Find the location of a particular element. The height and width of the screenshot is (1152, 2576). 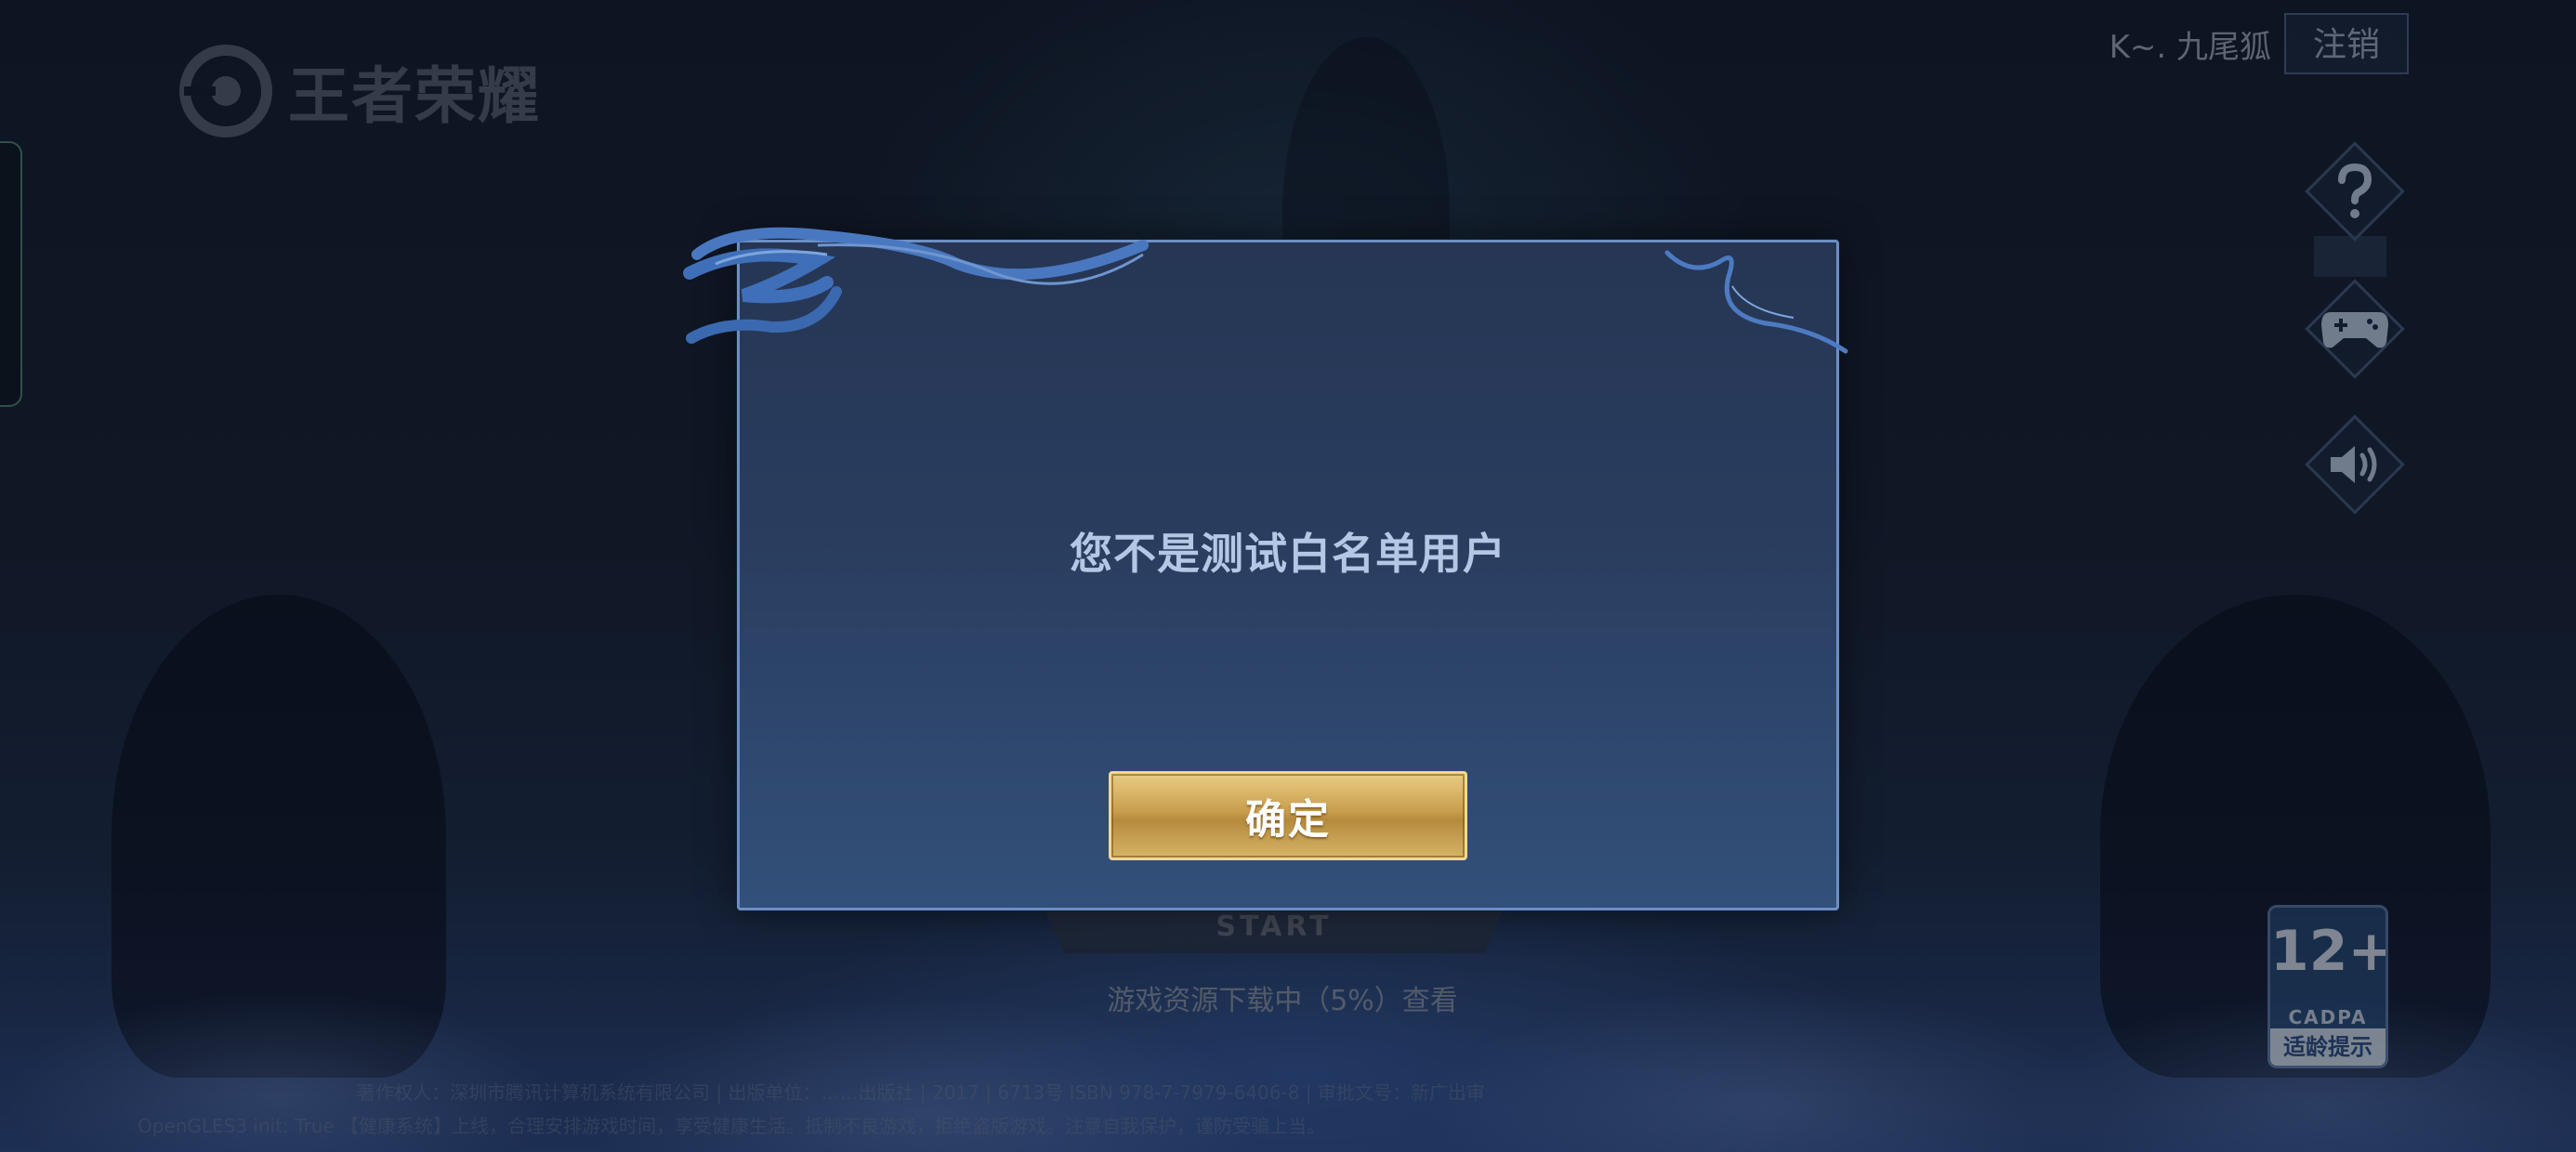

cloud-ornament-right-icon is located at coordinates (1756, 302).